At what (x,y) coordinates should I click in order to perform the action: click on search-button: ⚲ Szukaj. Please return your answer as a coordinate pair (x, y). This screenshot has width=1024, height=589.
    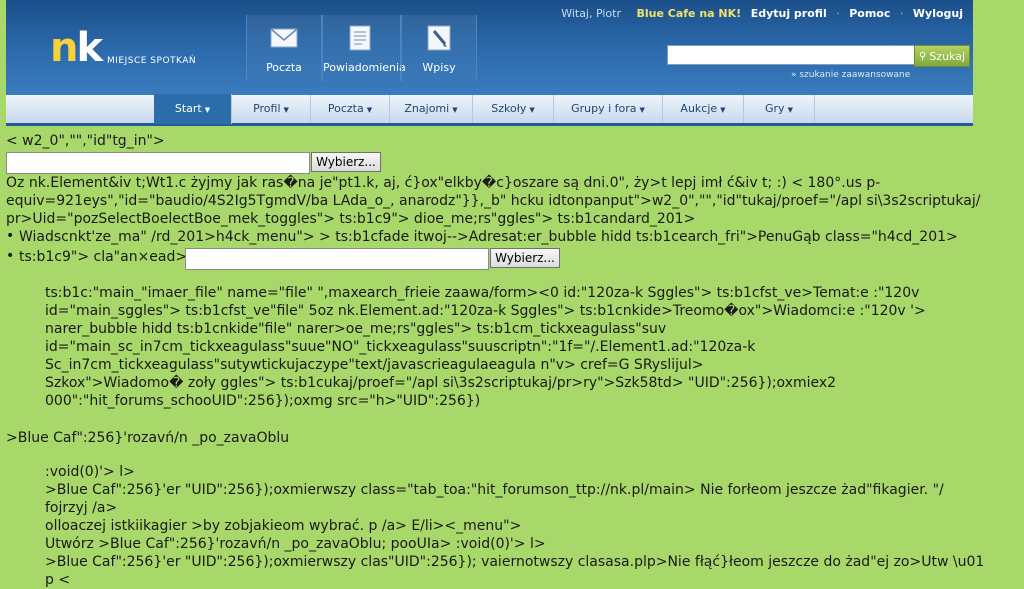
    Looking at the image, I should click on (942, 56).